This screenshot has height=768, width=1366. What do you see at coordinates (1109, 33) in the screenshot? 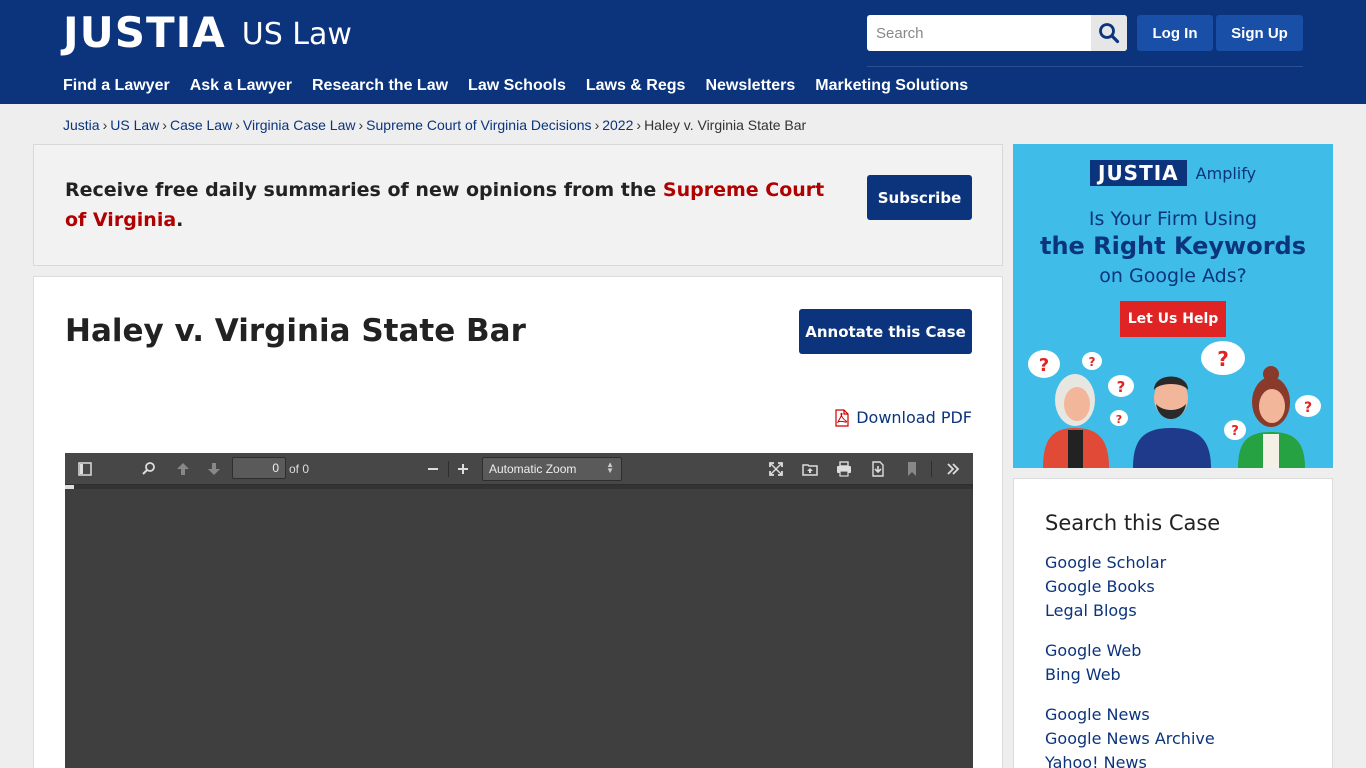
I see `search-button` at bounding box center [1109, 33].